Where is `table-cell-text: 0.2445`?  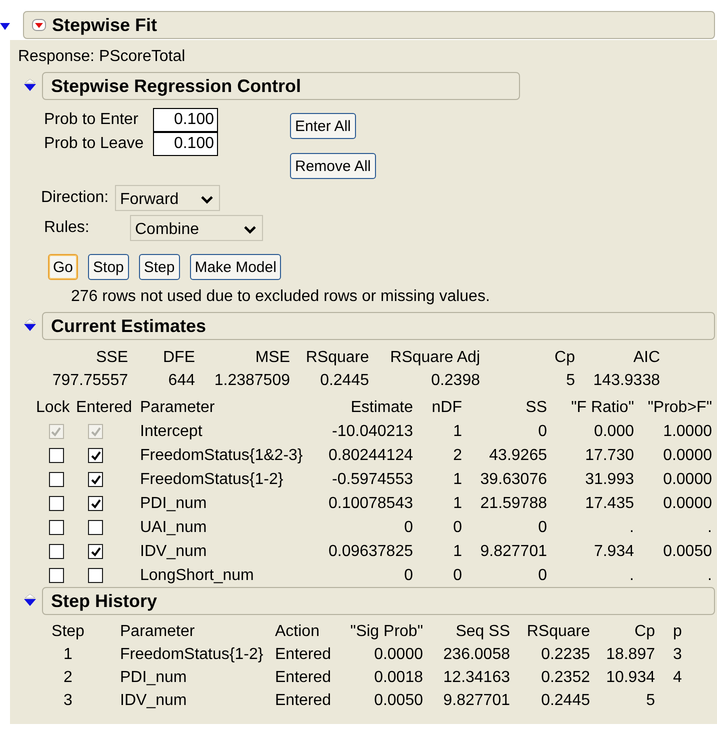 table-cell-text: 0.2445 is located at coordinates (565, 701).